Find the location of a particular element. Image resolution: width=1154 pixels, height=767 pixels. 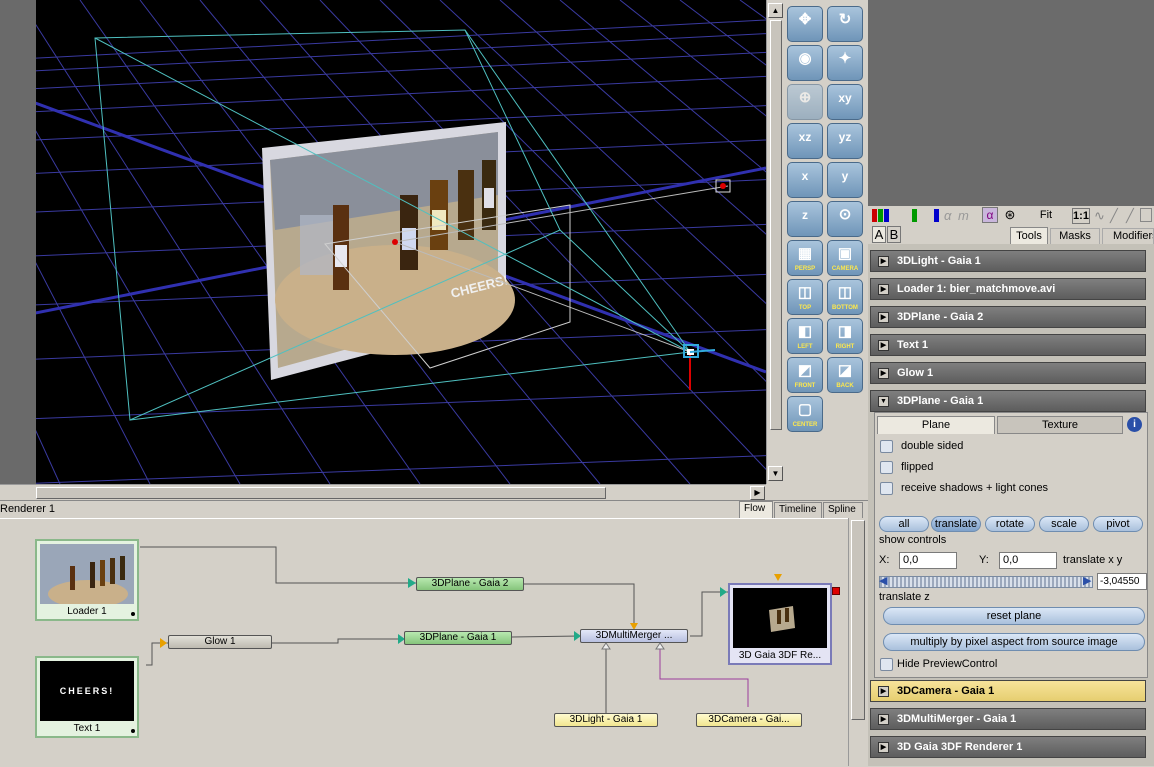

plane2-node: 3DPlane - Gaia 2 is located at coordinates (470, 584).